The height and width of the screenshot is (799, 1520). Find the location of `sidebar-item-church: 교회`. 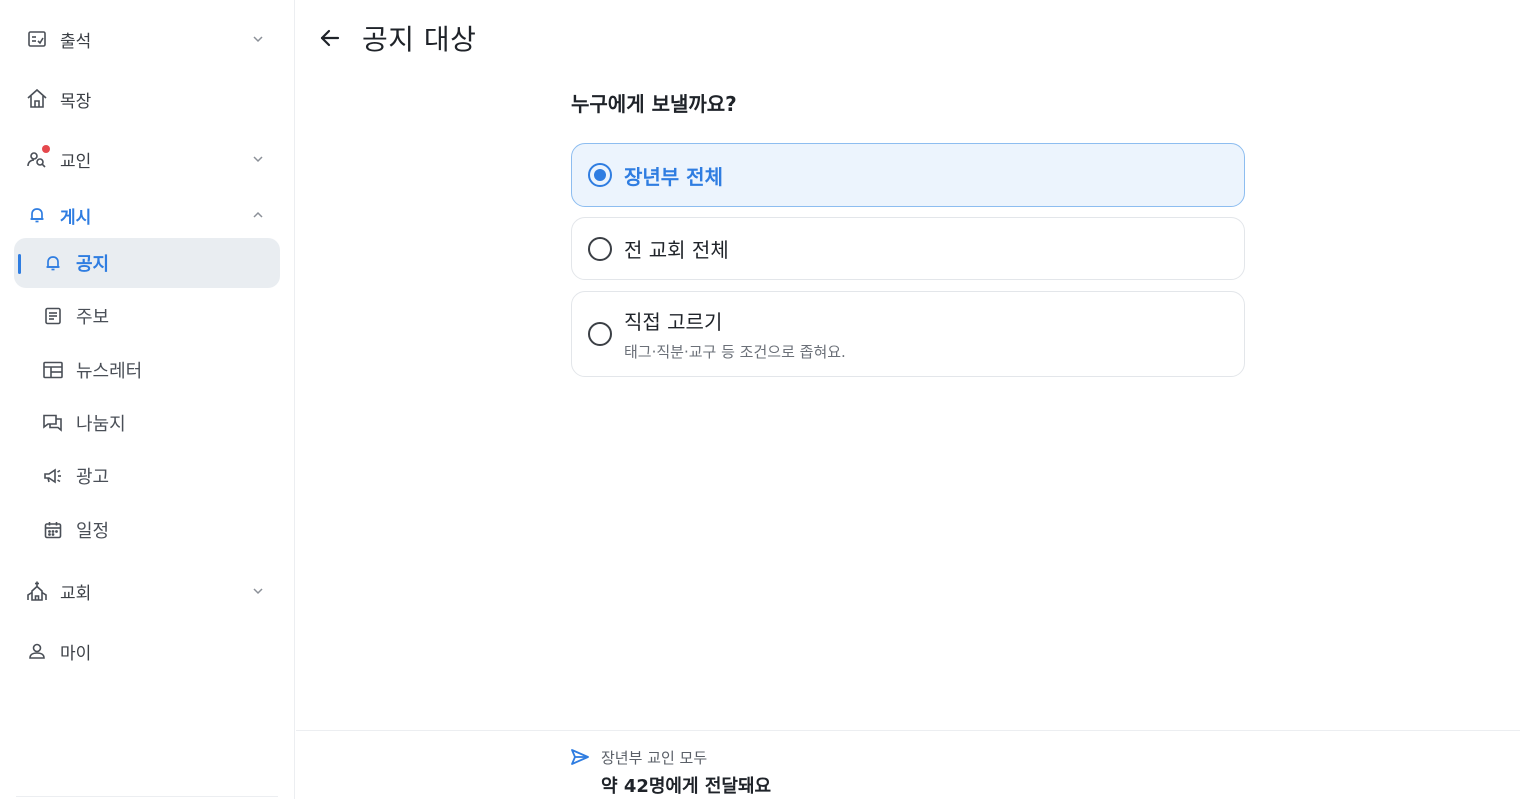

sidebar-item-church: 교회 is located at coordinates (147, 591).